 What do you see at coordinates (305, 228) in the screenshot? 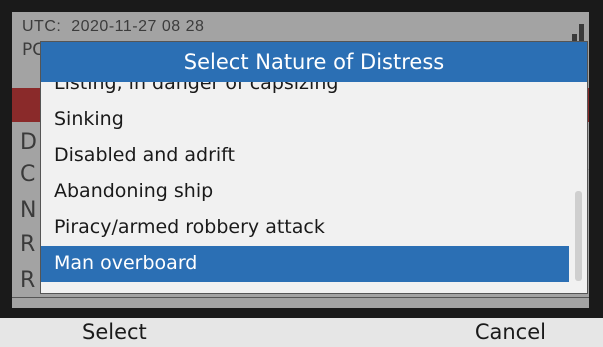
I see `list-item: Piracy/armed robbery attack` at bounding box center [305, 228].